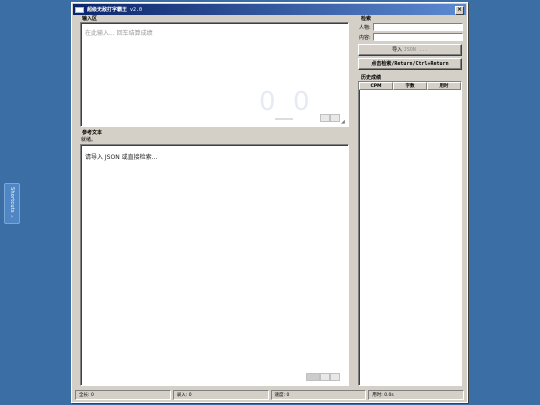 The width and height of the screenshot is (540, 405). Describe the element at coordinates (418, 27) in the screenshot. I see `person-input` at that location.